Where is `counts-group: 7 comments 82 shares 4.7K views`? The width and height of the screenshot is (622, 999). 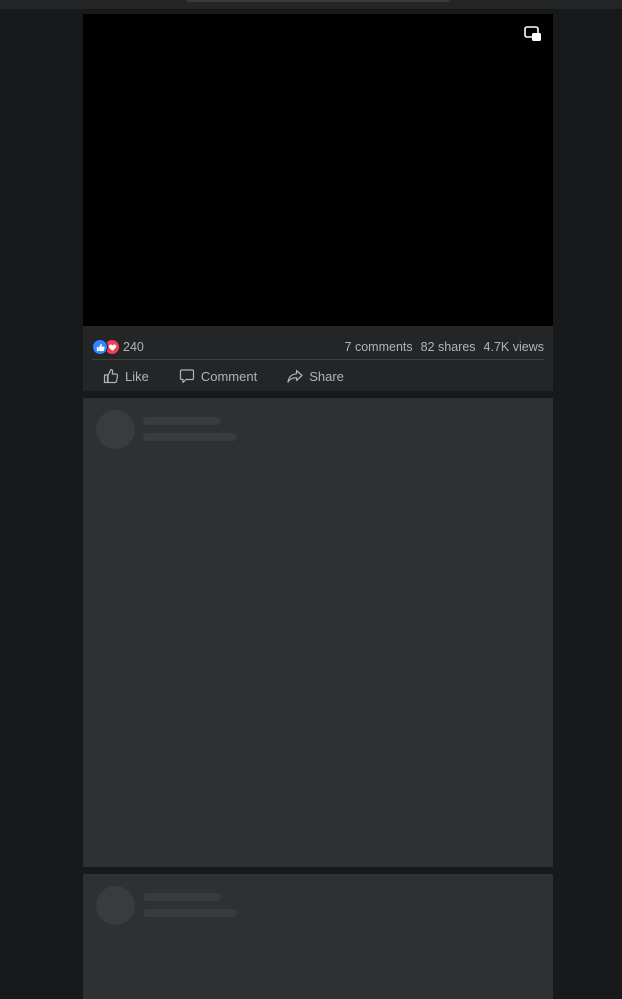 counts-group: 7 comments 82 shares 4.7K views is located at coordinates (444, 347).